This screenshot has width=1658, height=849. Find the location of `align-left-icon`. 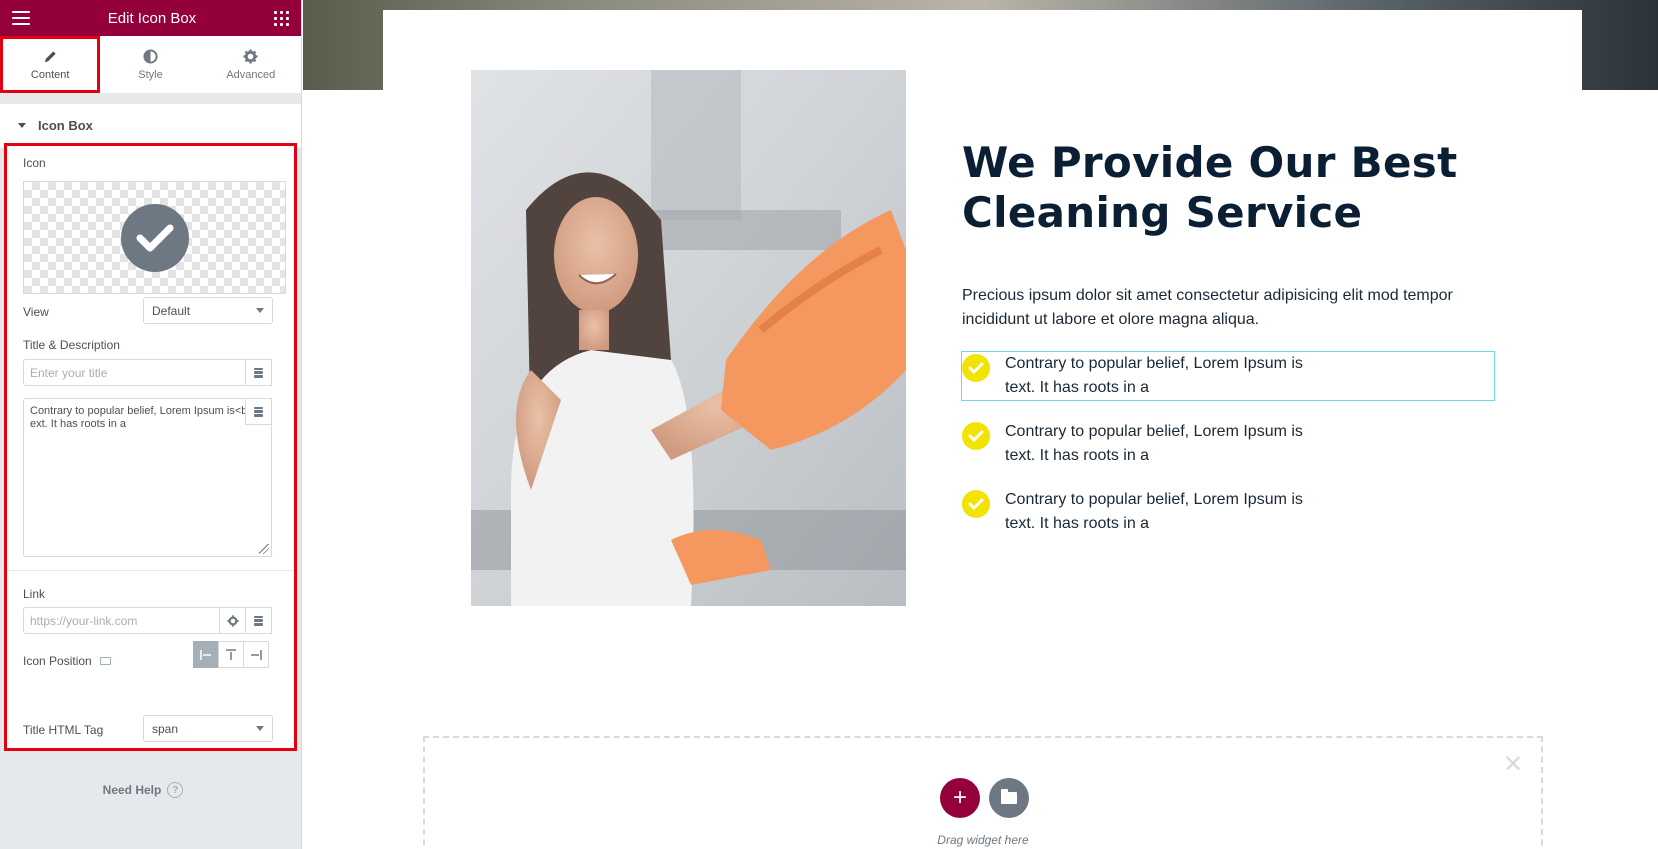

align-left-icon is located at coordinates (205, 654).